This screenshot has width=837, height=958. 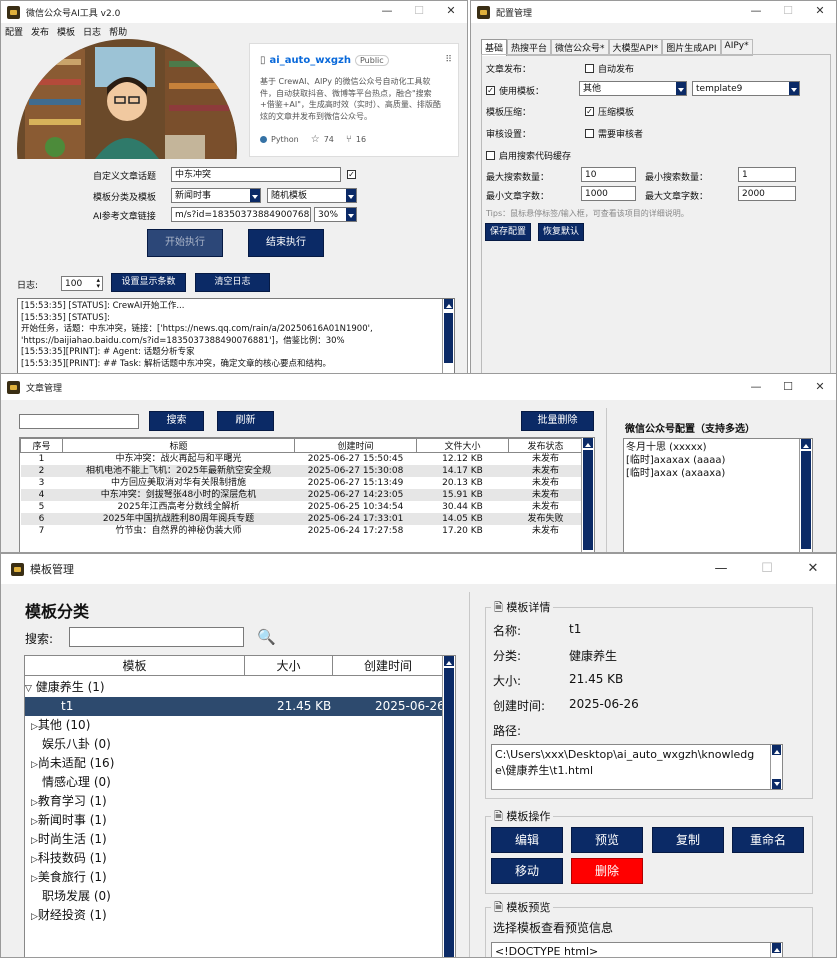 I want to click on preview-button: 预览, so click(x=607, y=840).